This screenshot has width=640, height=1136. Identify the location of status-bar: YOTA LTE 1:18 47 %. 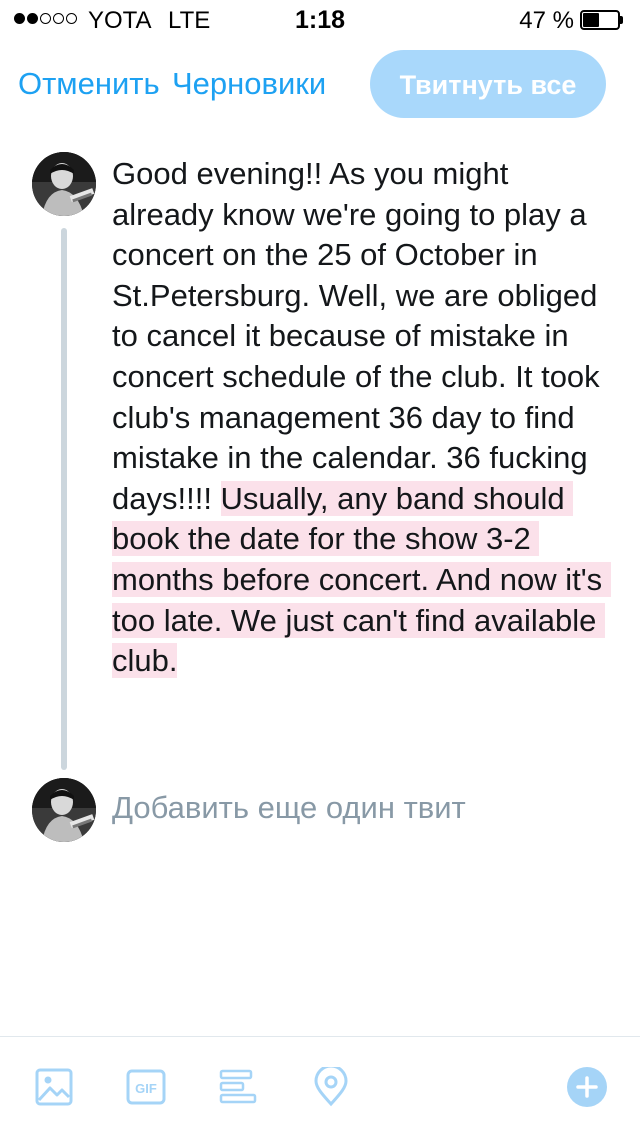
(320, 20).